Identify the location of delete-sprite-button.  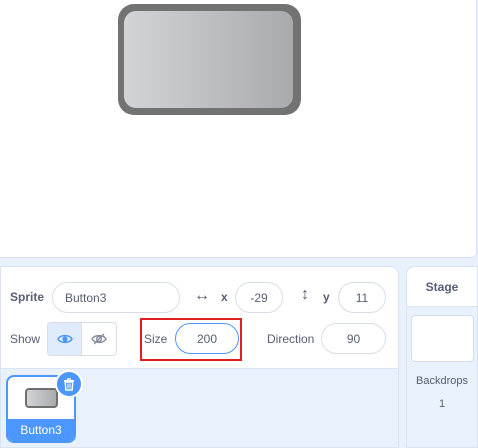
(69, 384).